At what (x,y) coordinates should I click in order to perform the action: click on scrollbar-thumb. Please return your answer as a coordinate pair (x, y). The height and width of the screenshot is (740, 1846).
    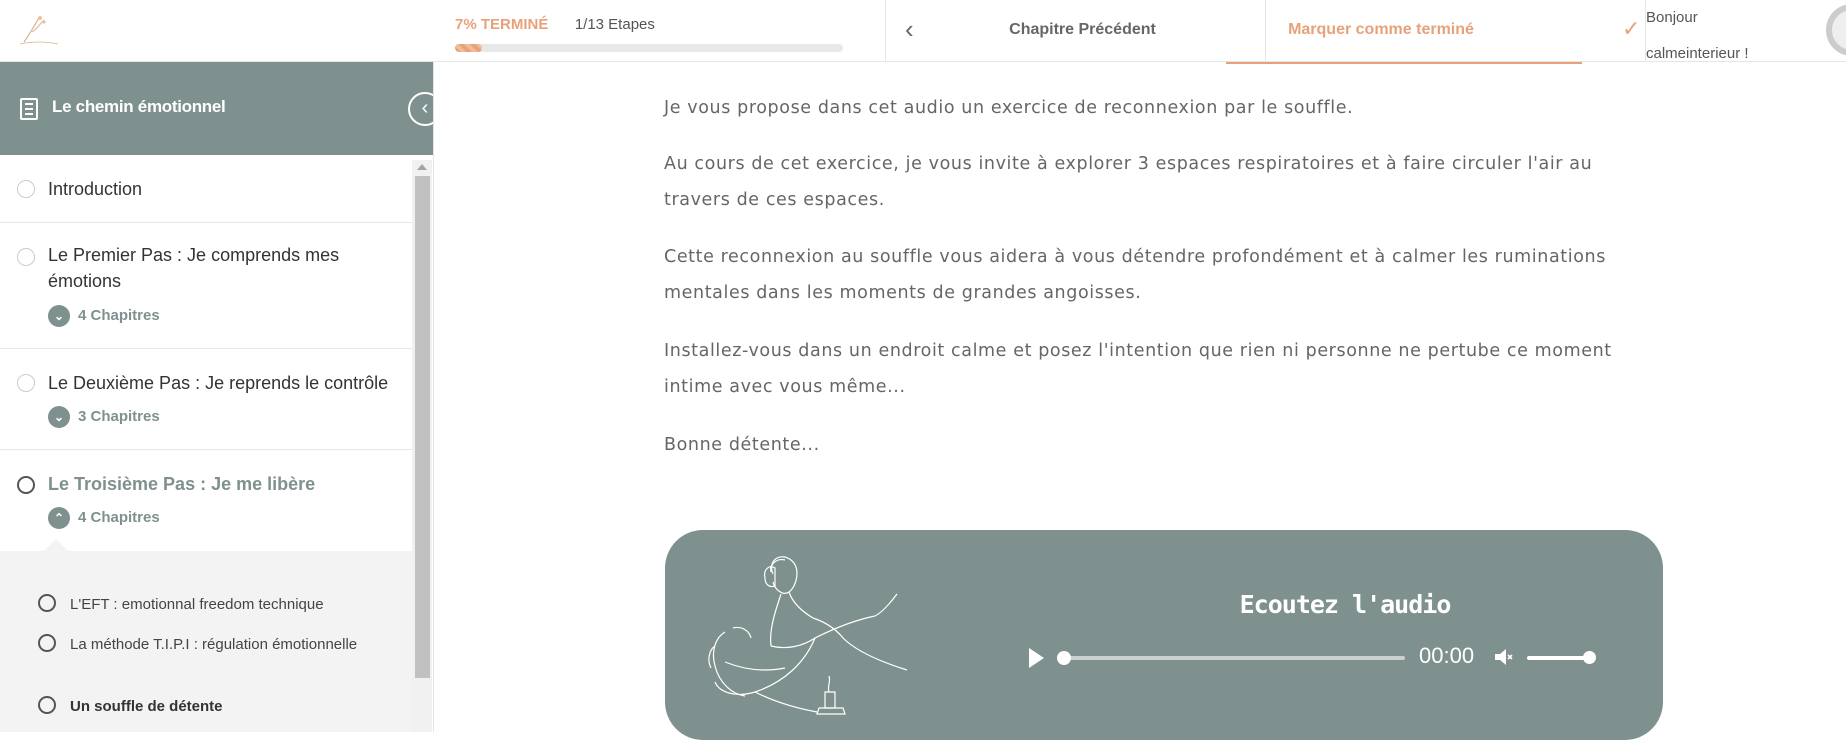
    Looking at the image, I should click on (422, 427).